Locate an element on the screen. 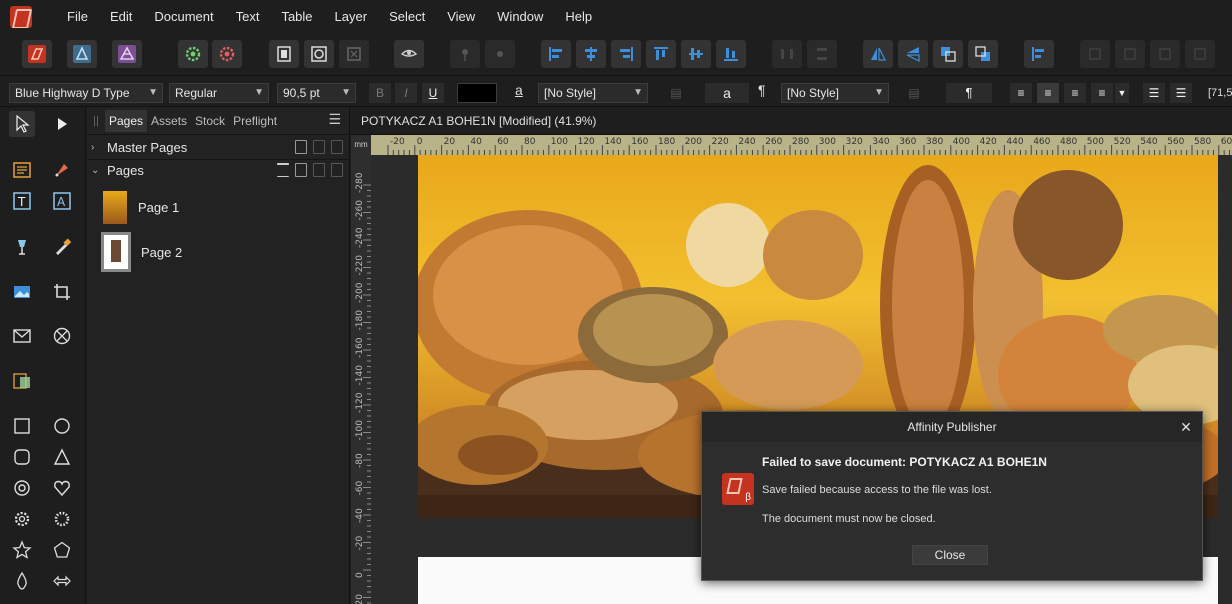 Image resolution: width=1232 pixels, height=604 pixels. align-text-right-button: ≡ is located at coordinates (1075, 93).